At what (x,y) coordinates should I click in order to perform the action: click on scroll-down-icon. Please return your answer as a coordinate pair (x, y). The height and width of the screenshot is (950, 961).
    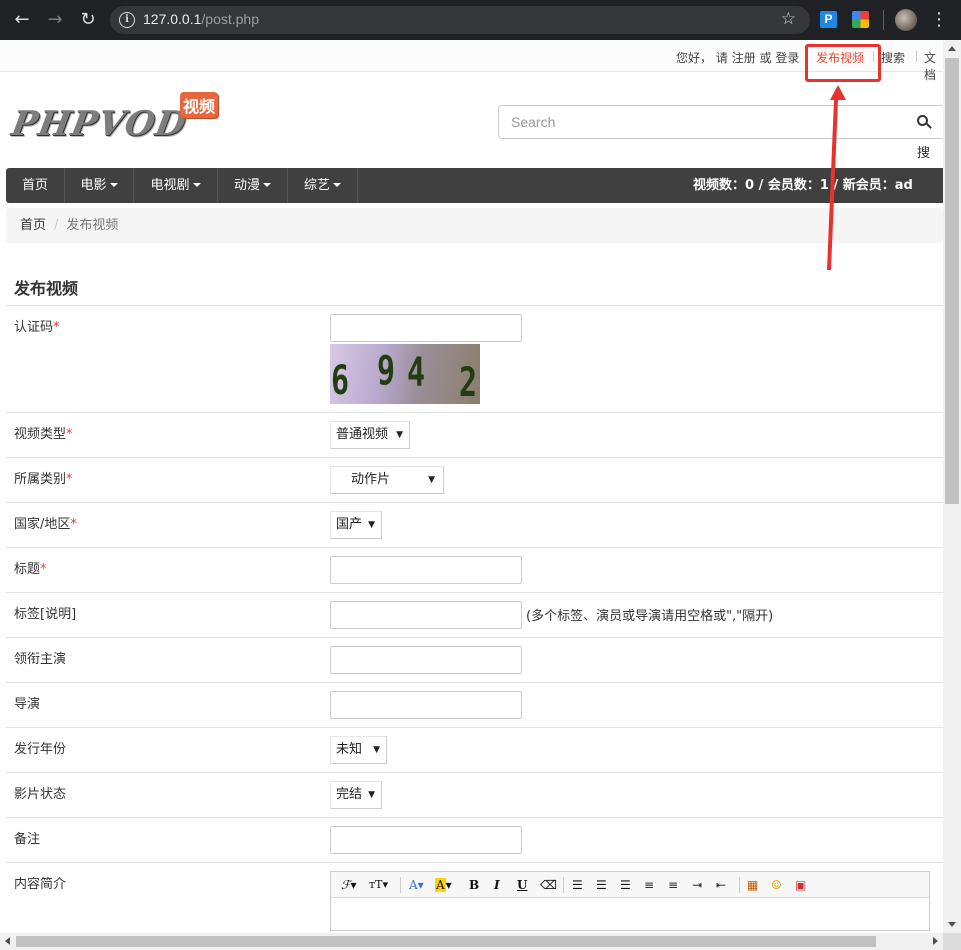
    Looking at the image, I should click on (952, 924).